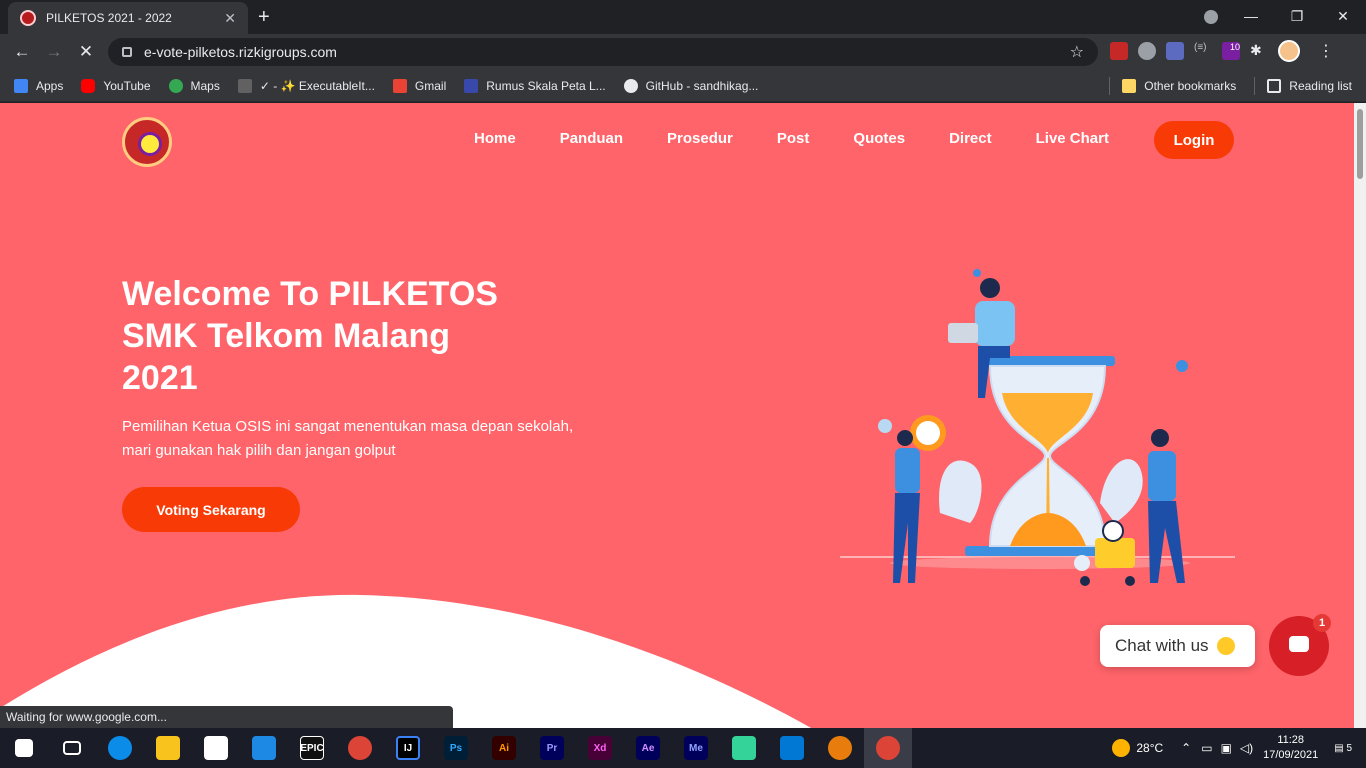  I want to click on after-effects-icon: Ae, so click(648, 748).